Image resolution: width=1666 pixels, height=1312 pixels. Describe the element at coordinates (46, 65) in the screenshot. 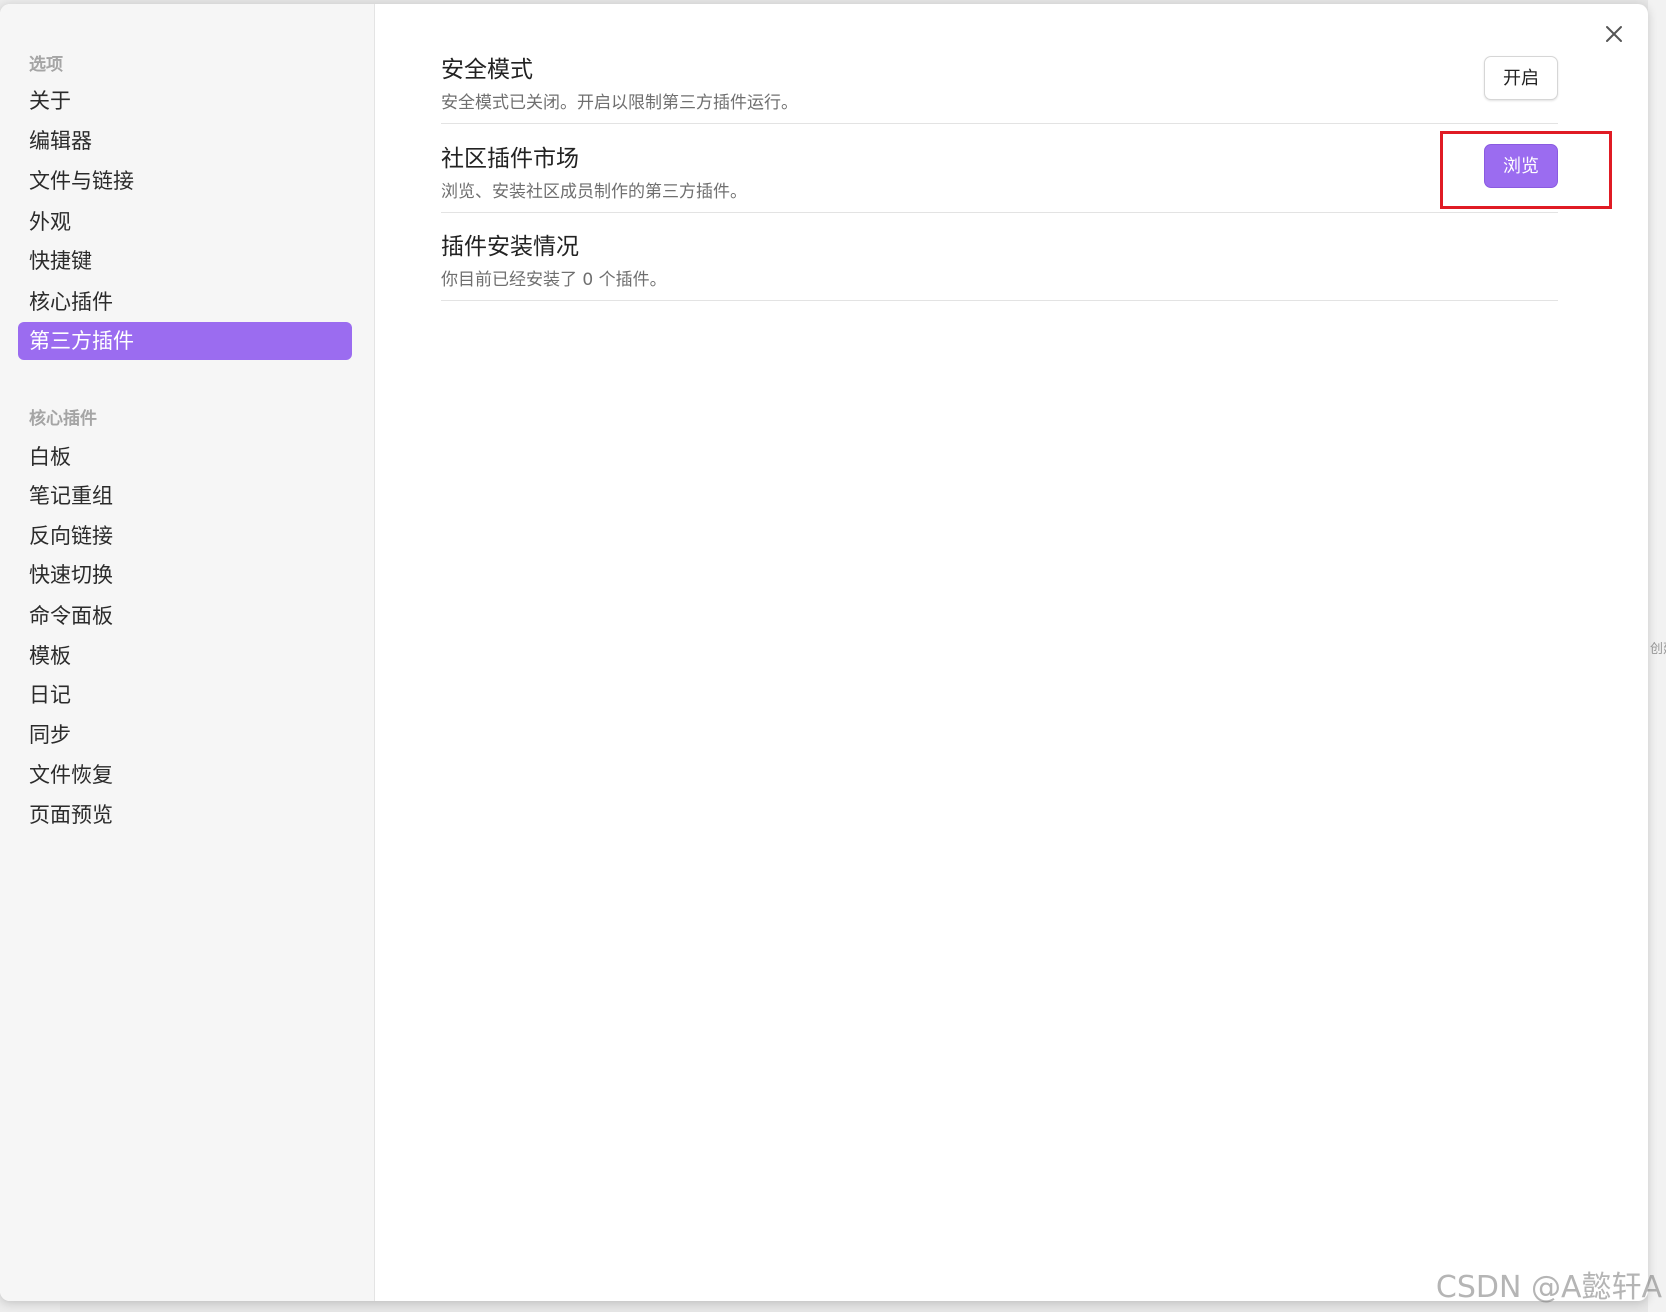

I see `options-header: 选项` at that location.